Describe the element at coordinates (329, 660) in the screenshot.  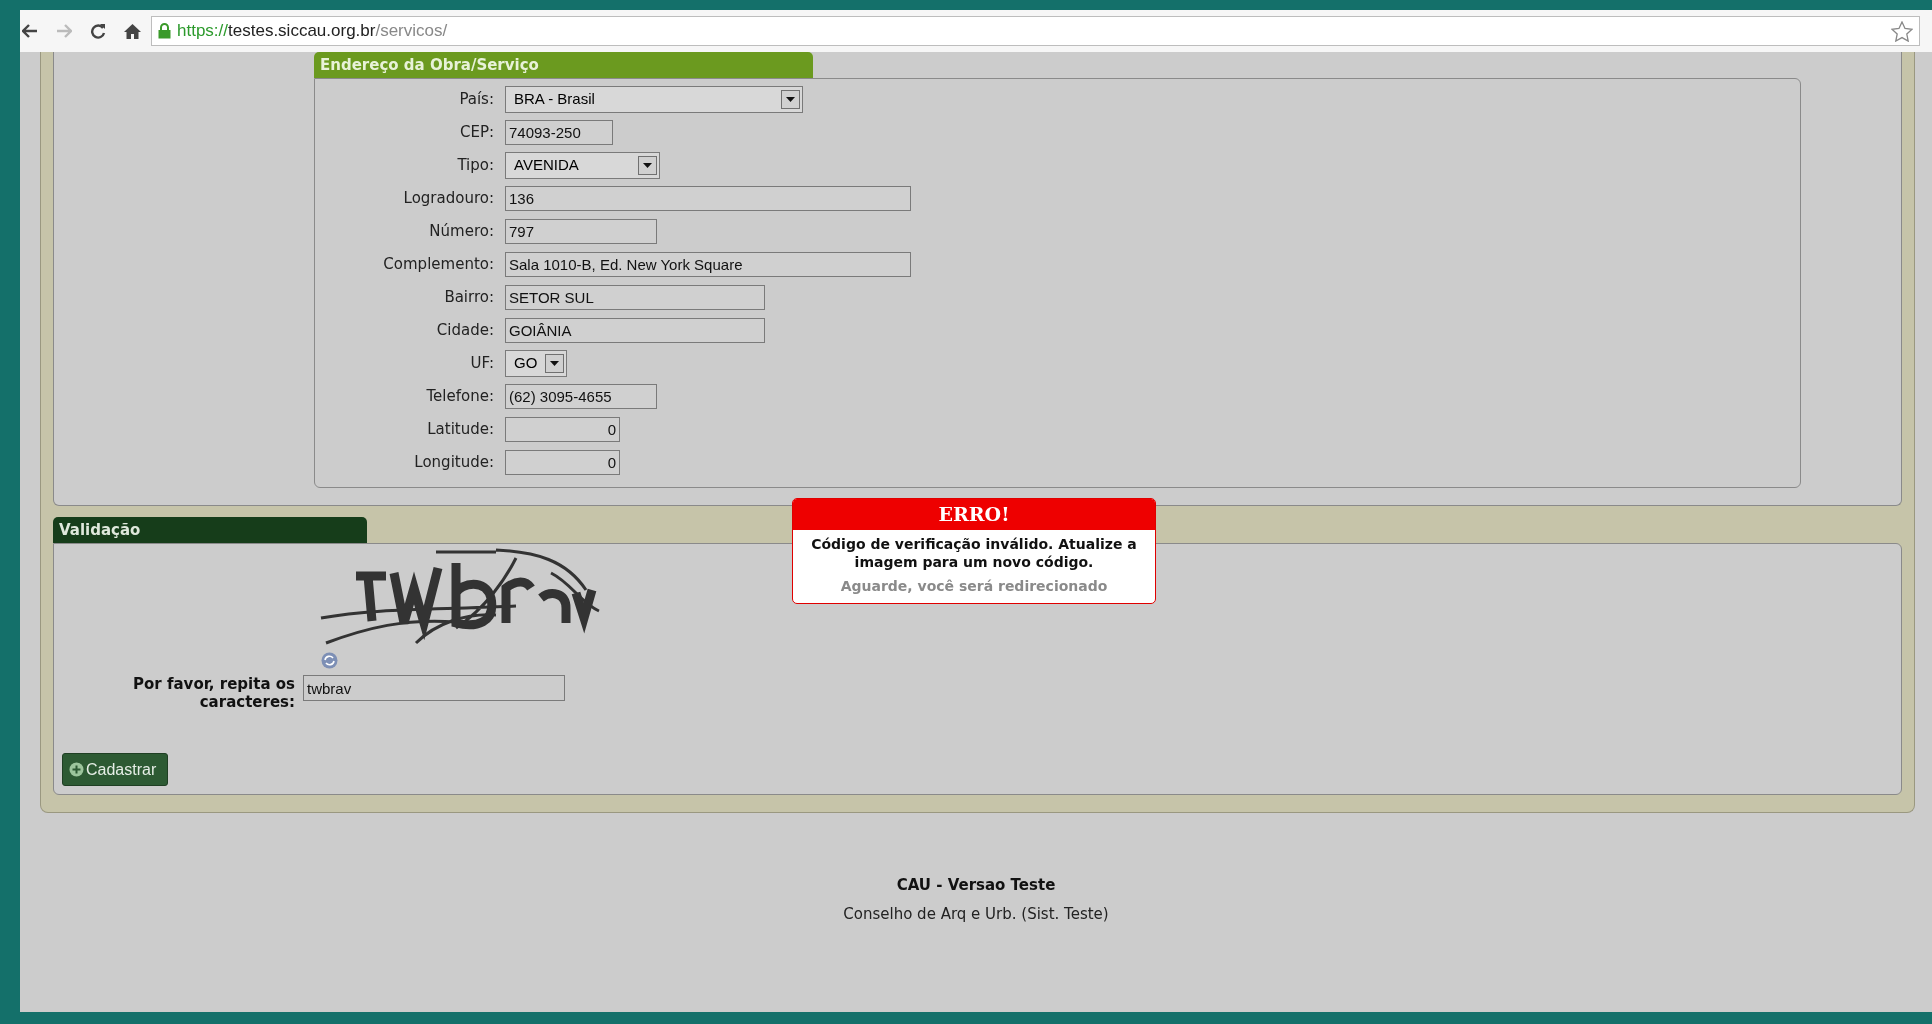
I see `refresh-icon` at that location.